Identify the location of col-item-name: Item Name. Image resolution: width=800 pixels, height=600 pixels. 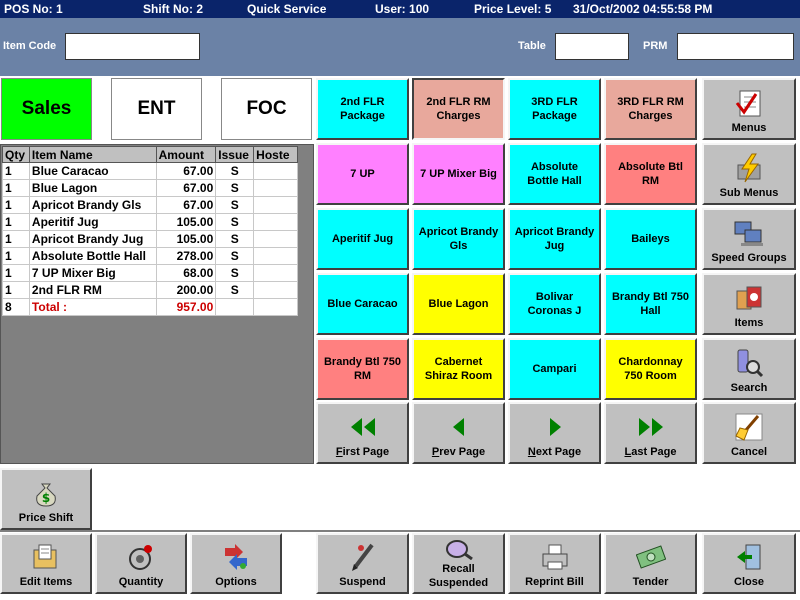
(92, 154).